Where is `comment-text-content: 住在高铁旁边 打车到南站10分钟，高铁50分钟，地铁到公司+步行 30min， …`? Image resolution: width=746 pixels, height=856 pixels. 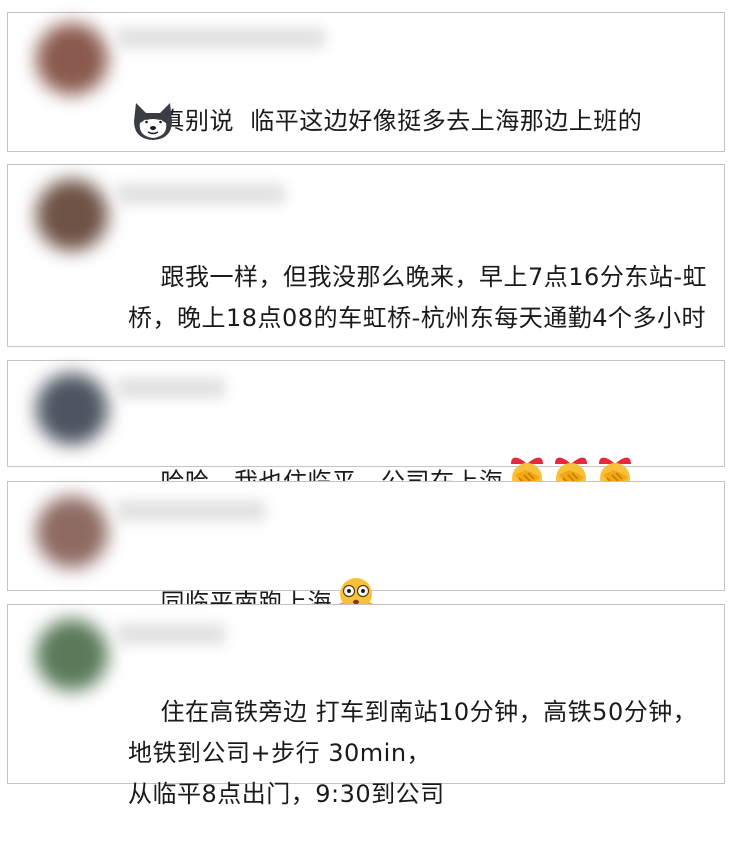
comment-text-content: 住在高铁旁边 打车到南站10分钟，高铁50分钟，地铁到公司+步行 30min， … is located at coordinates (413, 753).